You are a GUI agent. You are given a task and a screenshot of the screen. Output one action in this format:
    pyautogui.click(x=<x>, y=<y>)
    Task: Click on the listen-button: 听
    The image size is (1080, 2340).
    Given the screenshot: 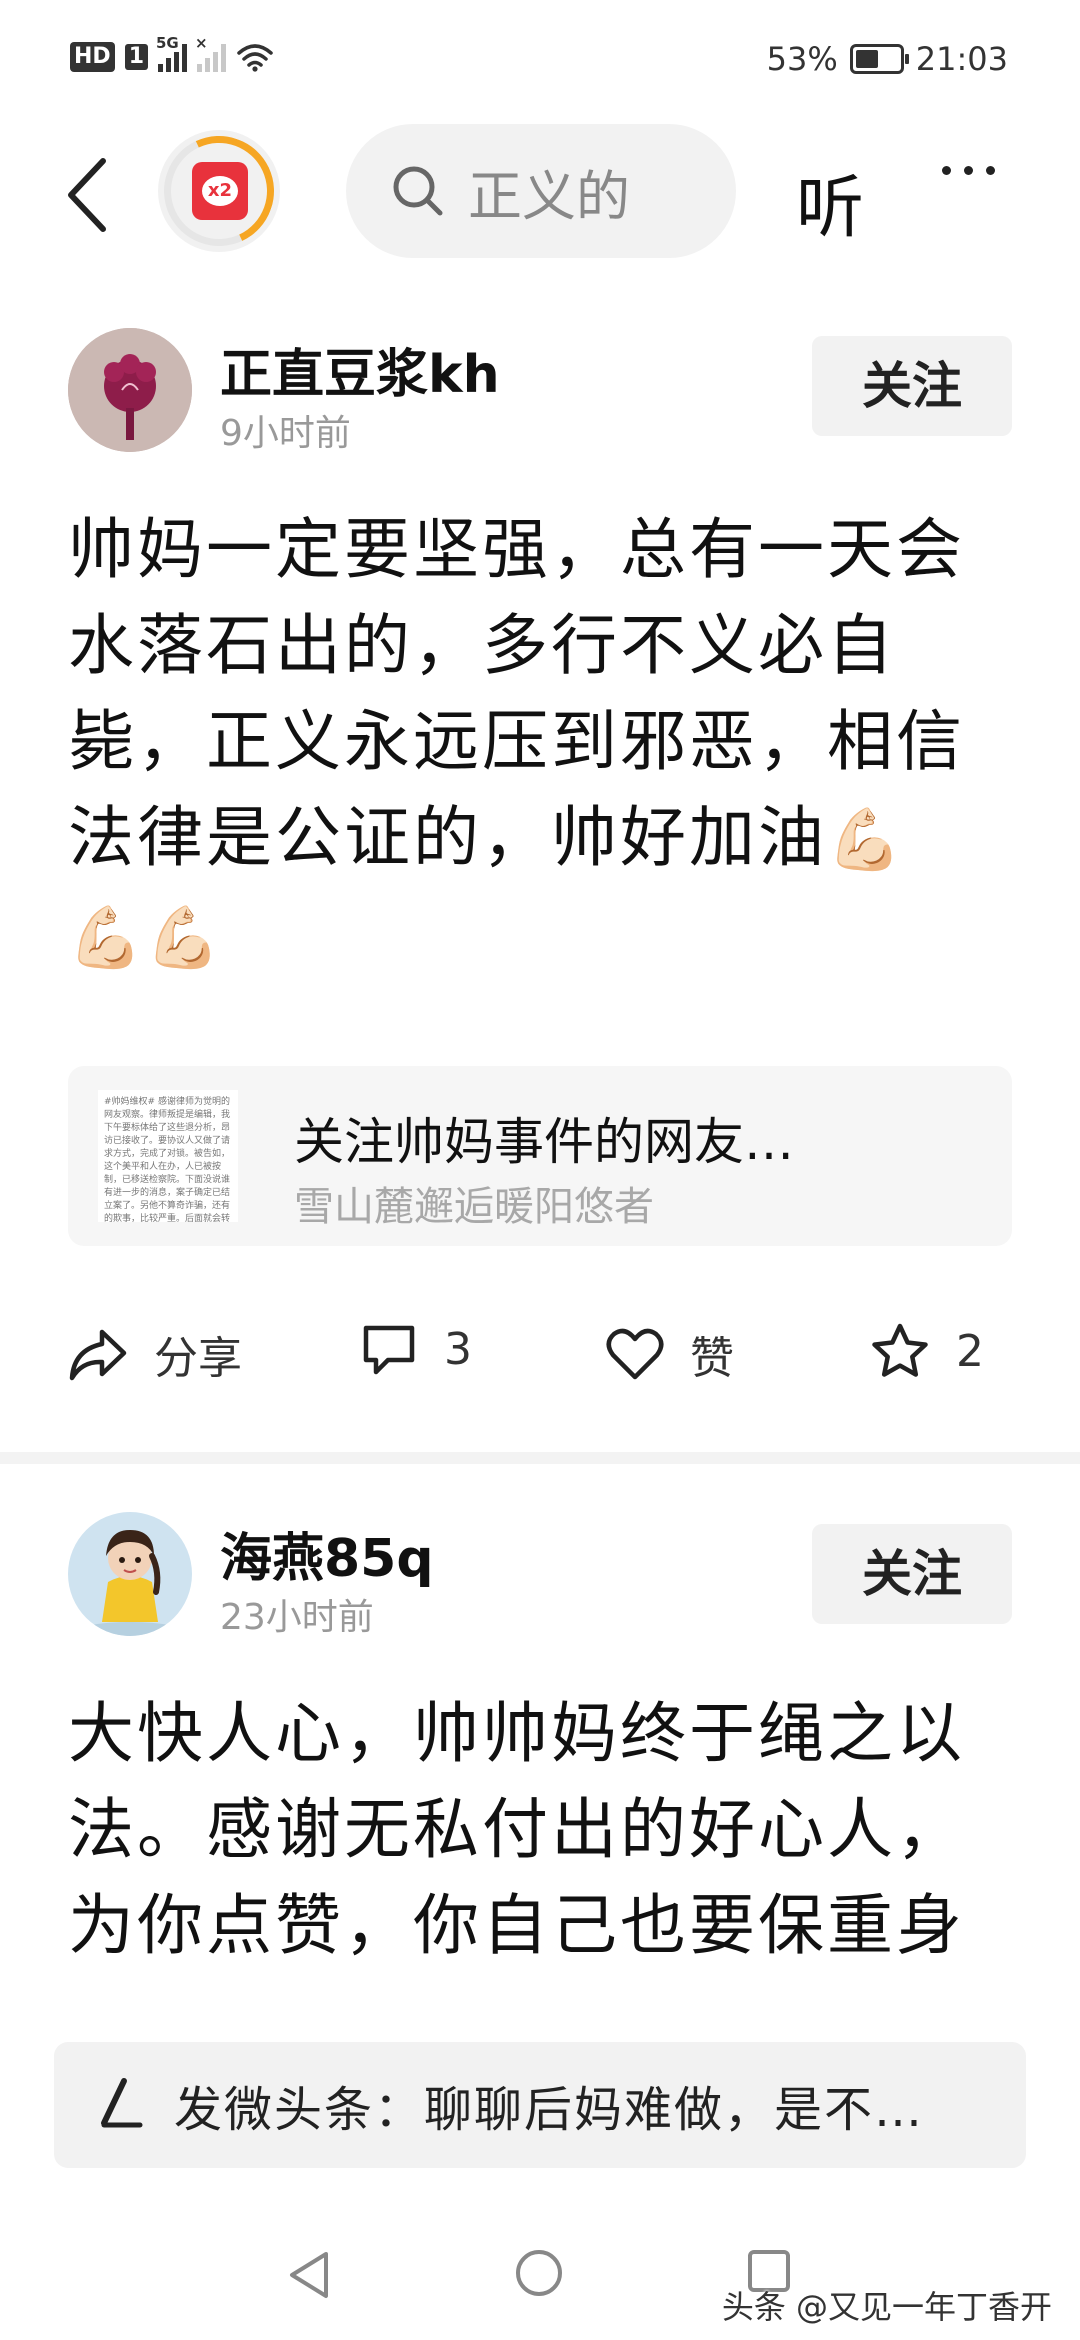 What is the action you would take?
    pyautogui.click(x=830, y=201)
    